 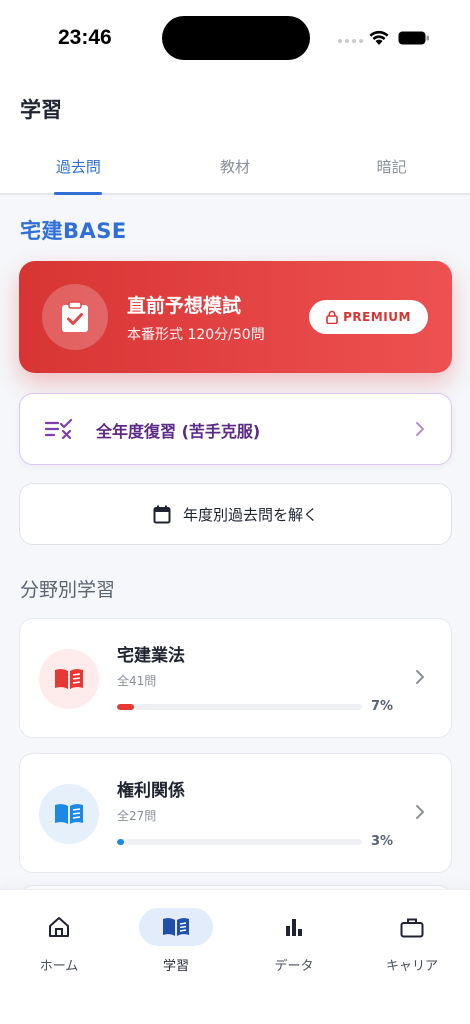 I want to click on nav-label: キャリア, so click(x=411, y=966).